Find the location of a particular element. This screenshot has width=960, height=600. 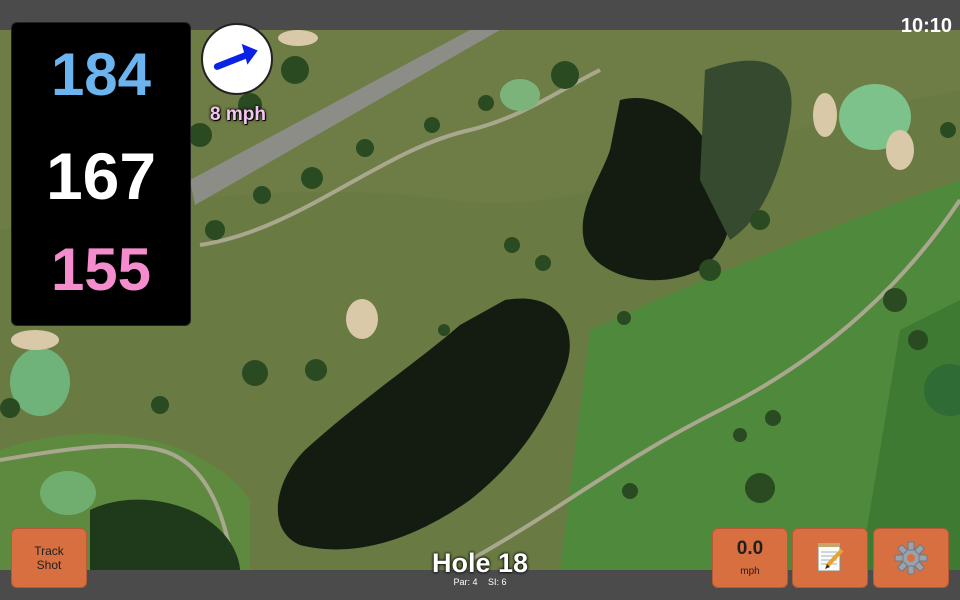

hole-par: Par: 4 is located at coordinates (465, 582).